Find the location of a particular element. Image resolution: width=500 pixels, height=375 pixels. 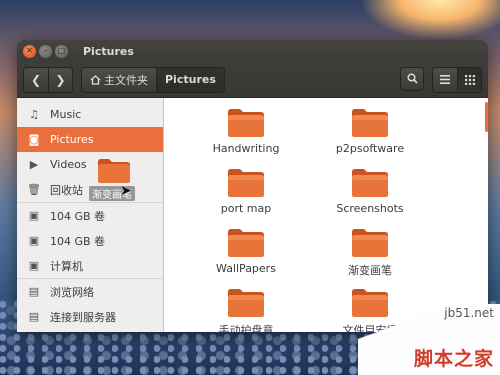

grid-view-icon is located at coordinates (469, 79).